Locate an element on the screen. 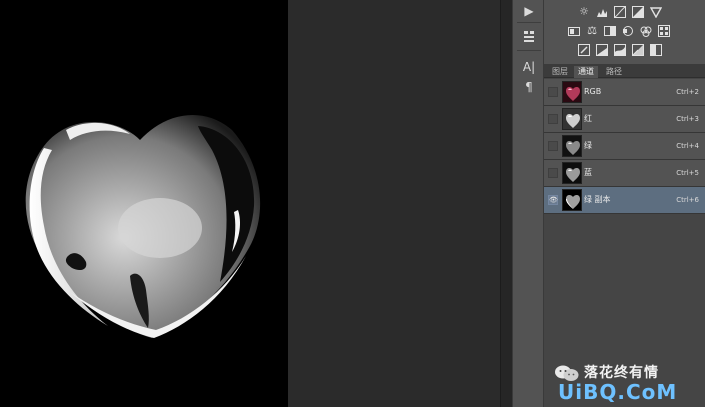 Image resolution: width=705 pixels, height=407 pixels. posterize-glyph is located at coordinates (602, 50).